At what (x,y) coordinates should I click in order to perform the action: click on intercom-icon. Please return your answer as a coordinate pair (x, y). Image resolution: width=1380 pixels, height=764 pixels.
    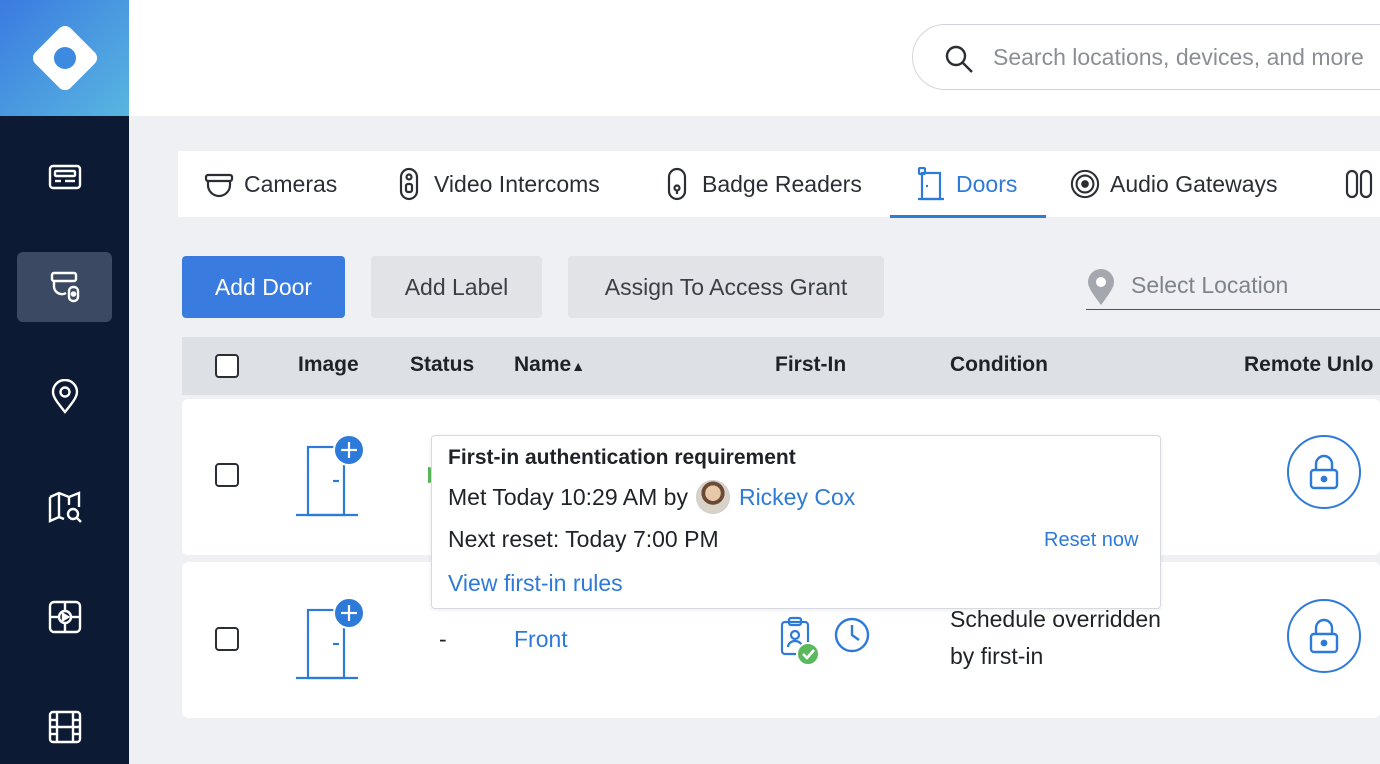
    Looking at the image, I should click on (409, 184).